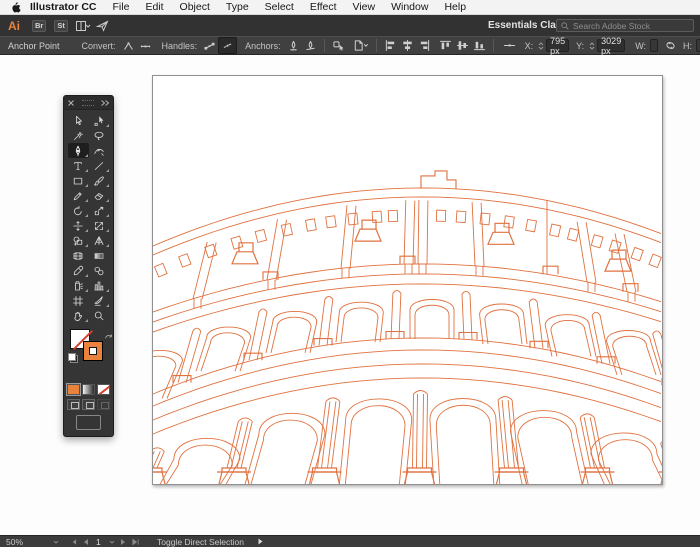 This screenshot has height=547, width=700. Describe the element at coordinates (83, 25) in the screenshot. I see `arrange-documents-icon` at that location.